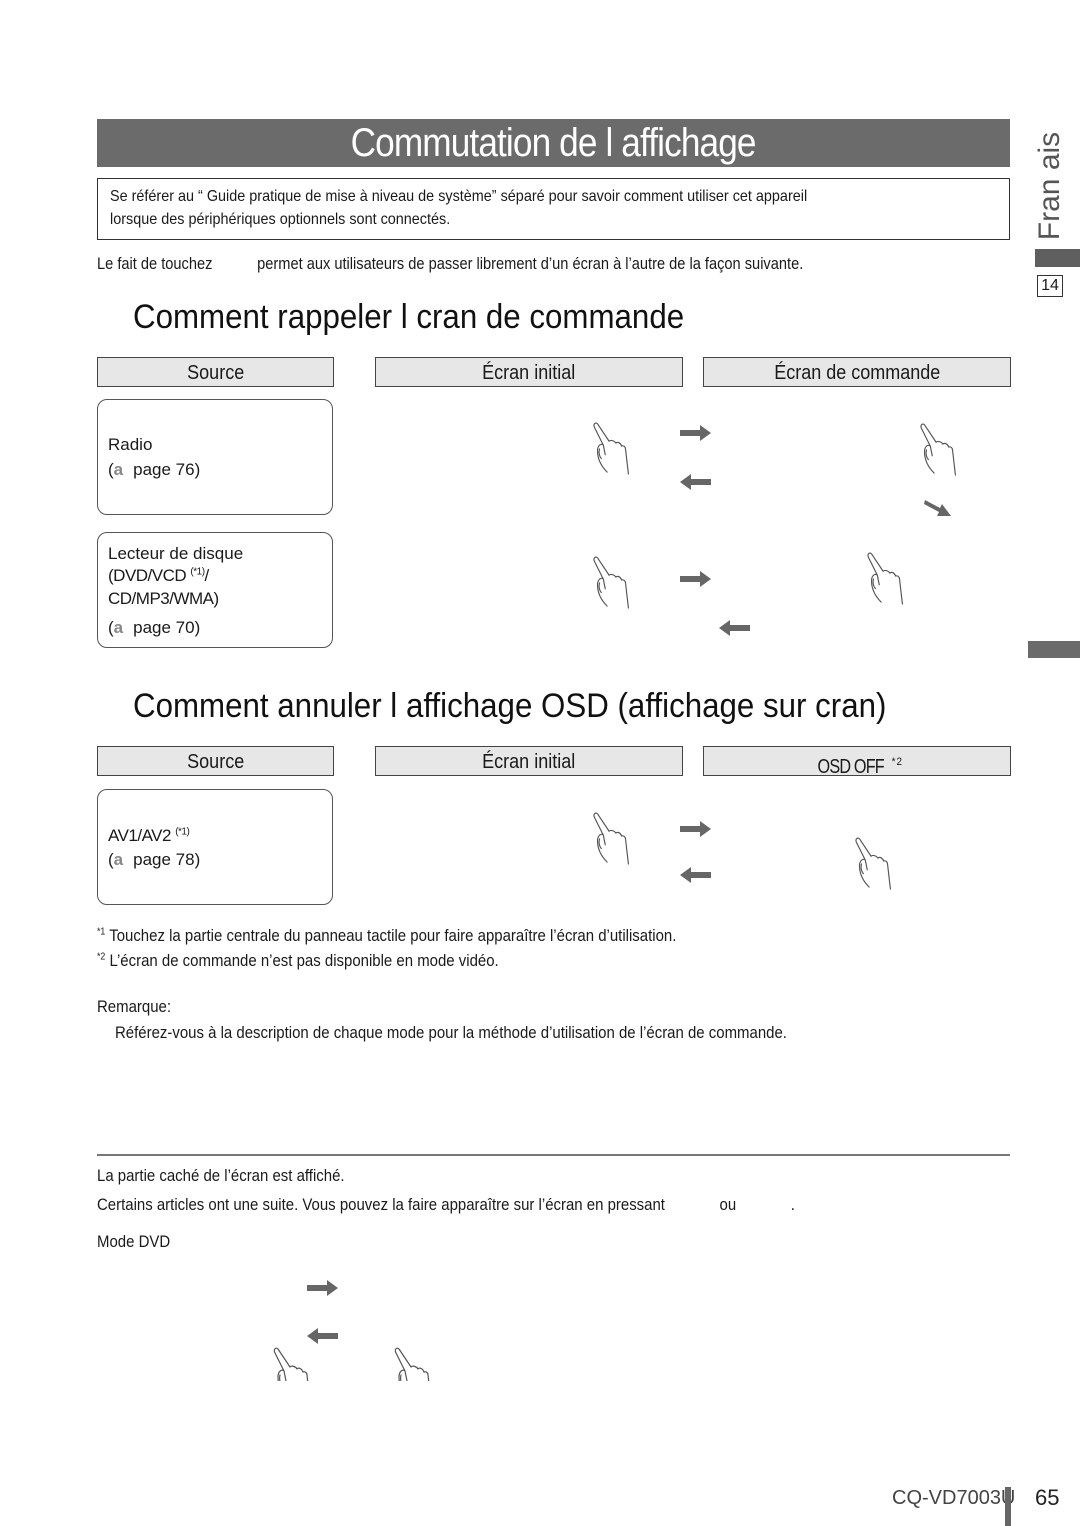  I want to click on divider, so click(553, 1155).